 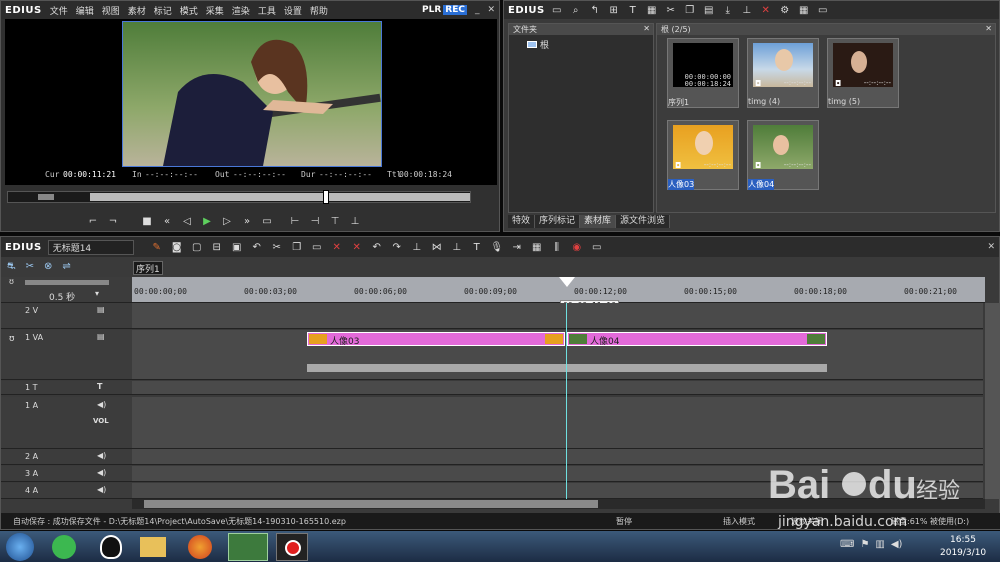 I want to click on lock-icon: ʊ, so click(x=11, y=281).